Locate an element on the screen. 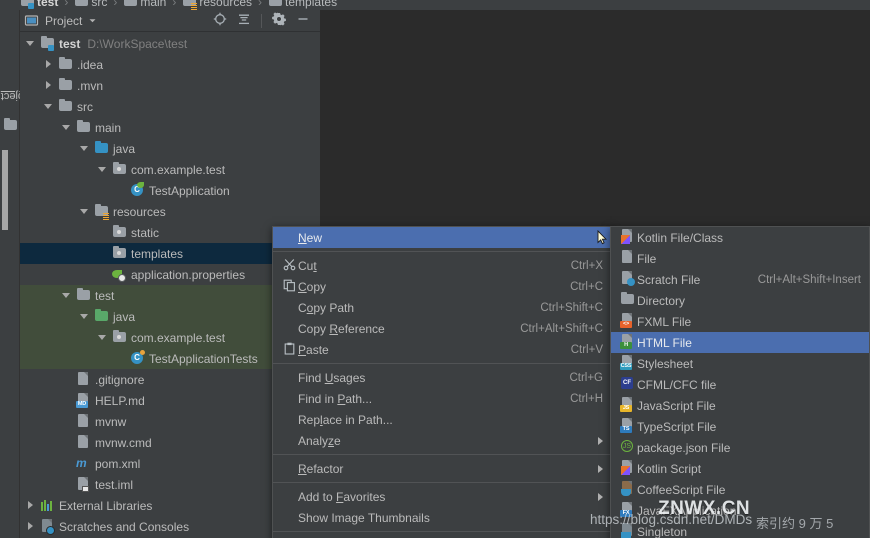  sidebar-item-project-tab: 1: Project is located at coordinates (23, 66).